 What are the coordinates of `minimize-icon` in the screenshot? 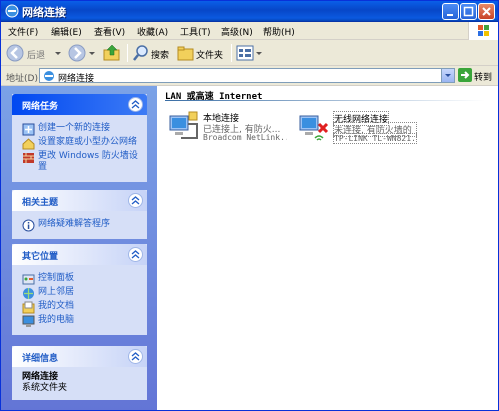 It's located at (450, 15).